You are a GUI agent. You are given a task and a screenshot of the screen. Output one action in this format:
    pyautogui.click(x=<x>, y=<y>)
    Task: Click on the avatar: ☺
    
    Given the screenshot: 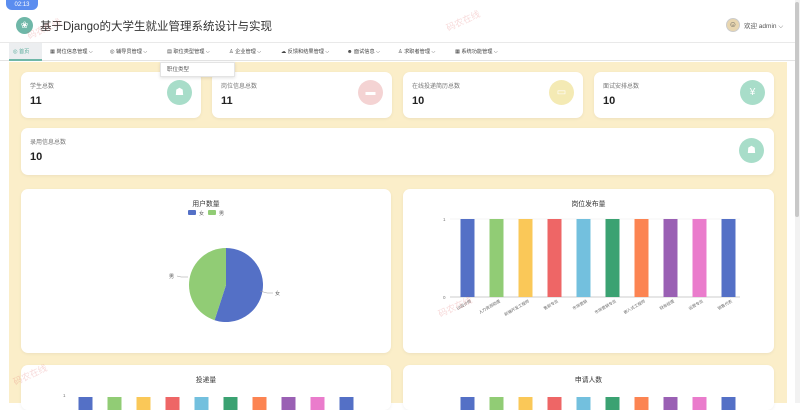 What is the action you would take?
    pyautogui.click(x=733, y=25)
    